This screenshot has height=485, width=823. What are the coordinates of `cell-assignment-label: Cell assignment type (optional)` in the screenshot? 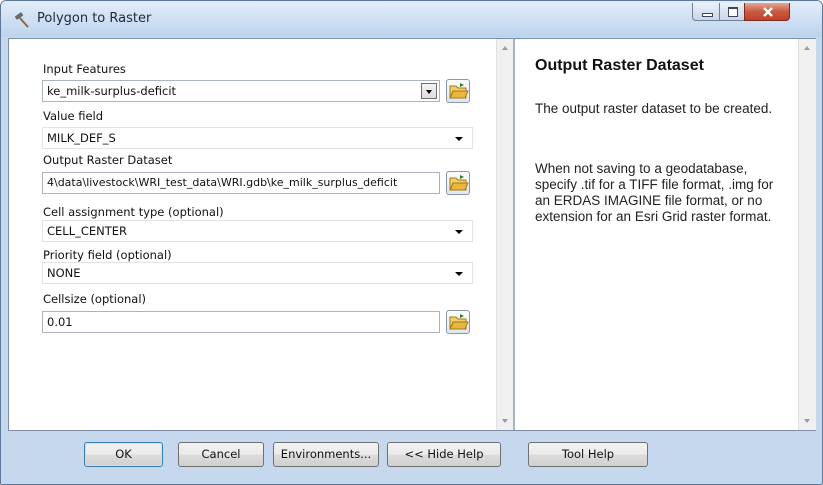 It's located at (133, 212).